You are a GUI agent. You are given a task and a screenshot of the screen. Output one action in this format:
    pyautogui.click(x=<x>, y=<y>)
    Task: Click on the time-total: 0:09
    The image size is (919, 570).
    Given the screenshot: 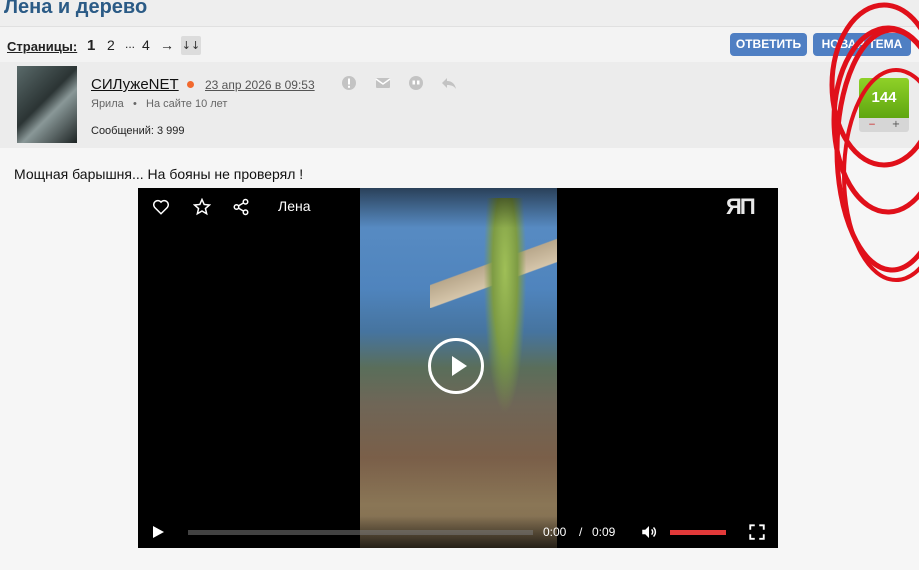 What is the action you would take?
    pyautogui.click(x=604, y=532)
    